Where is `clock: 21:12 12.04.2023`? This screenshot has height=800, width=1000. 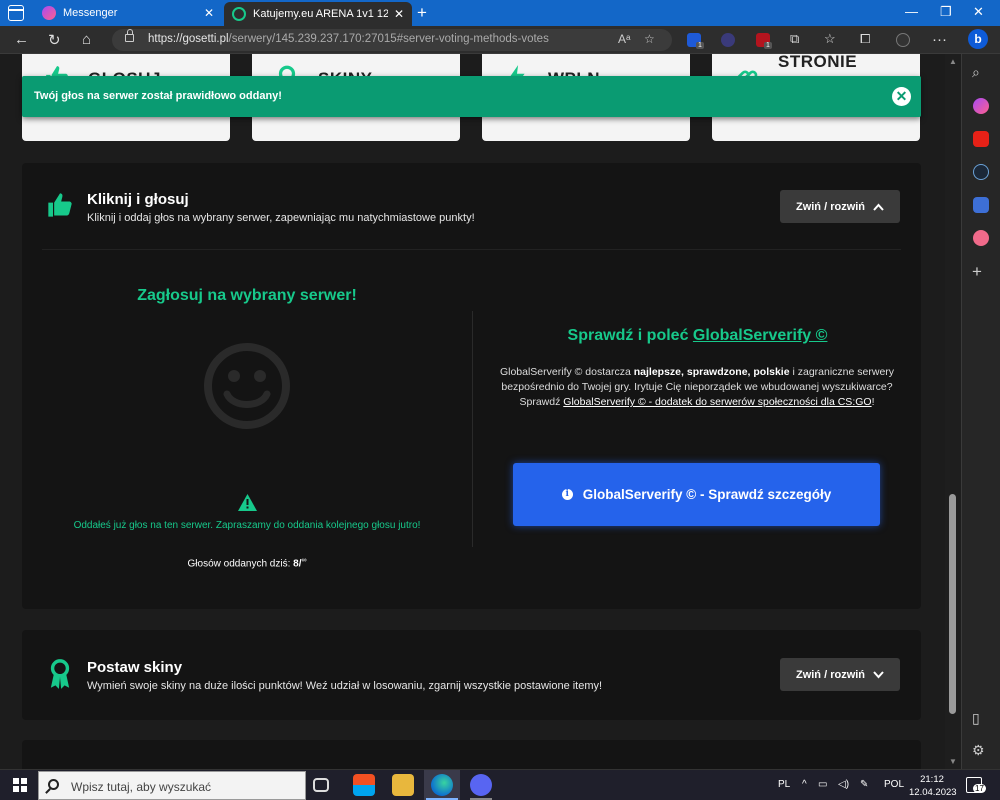
clock: 21:12 12.04.2023 is located at coordinates (933, 786).